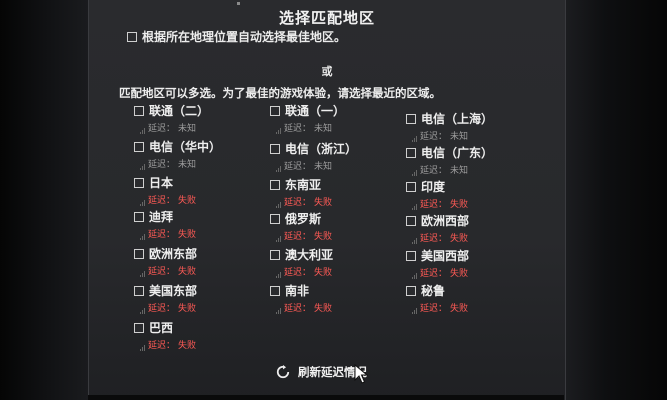 The height and width of the screenshot is (400, 667). What do you see at coordinates (337, 226) in the screenshot?
I see `region-item: 俄罗斯 延迟： 失败` at bounding box center [337, 226].